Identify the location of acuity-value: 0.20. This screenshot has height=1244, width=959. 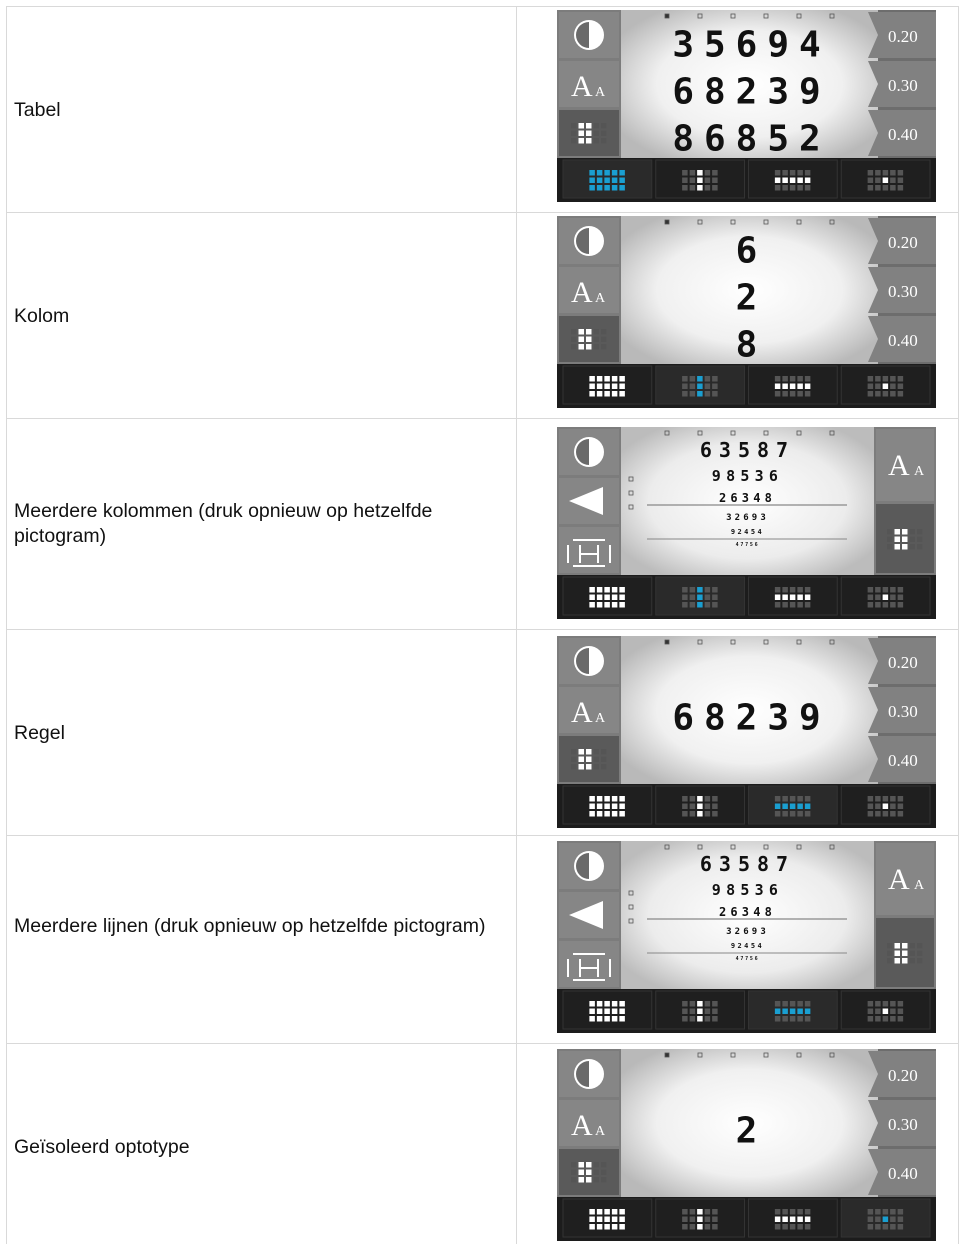
(903, 662).